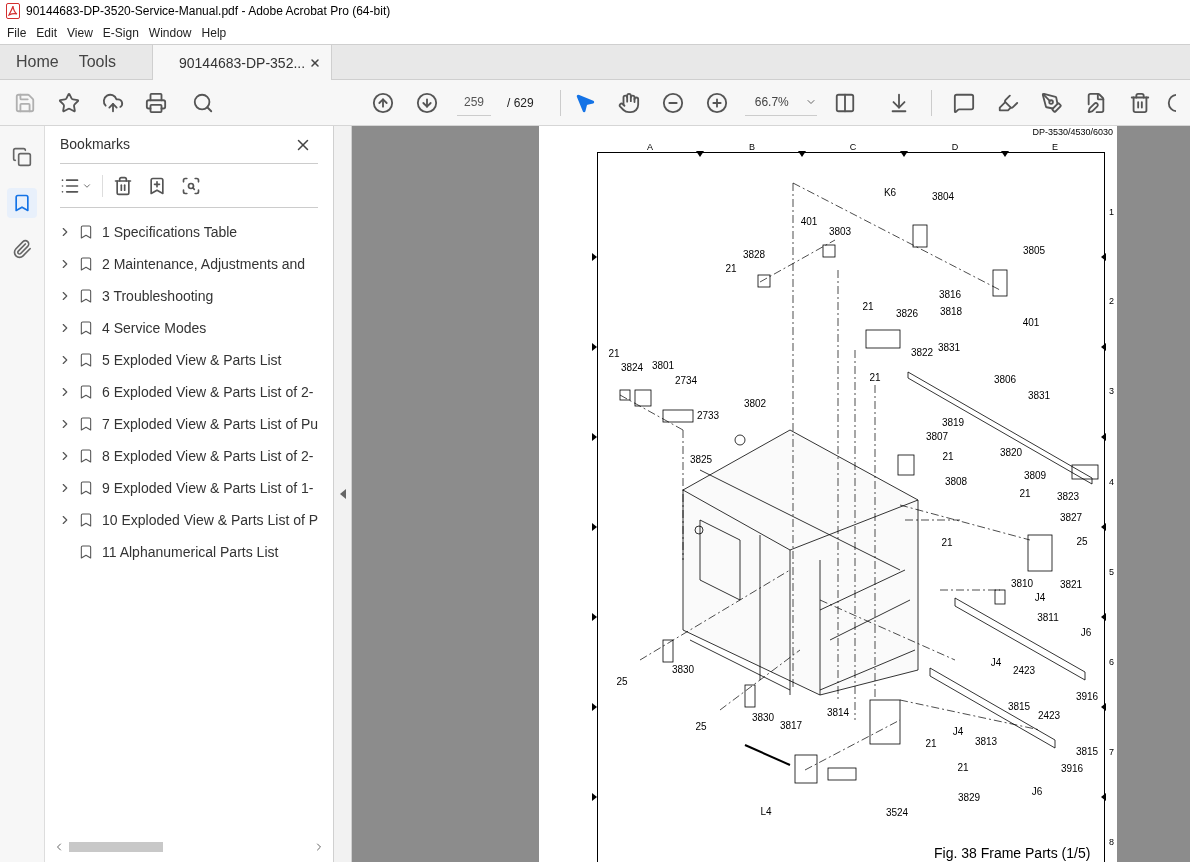  Describe the element at coordinates (97, 62) in the screenshot. I see `nav-tab: Tools` at that location.